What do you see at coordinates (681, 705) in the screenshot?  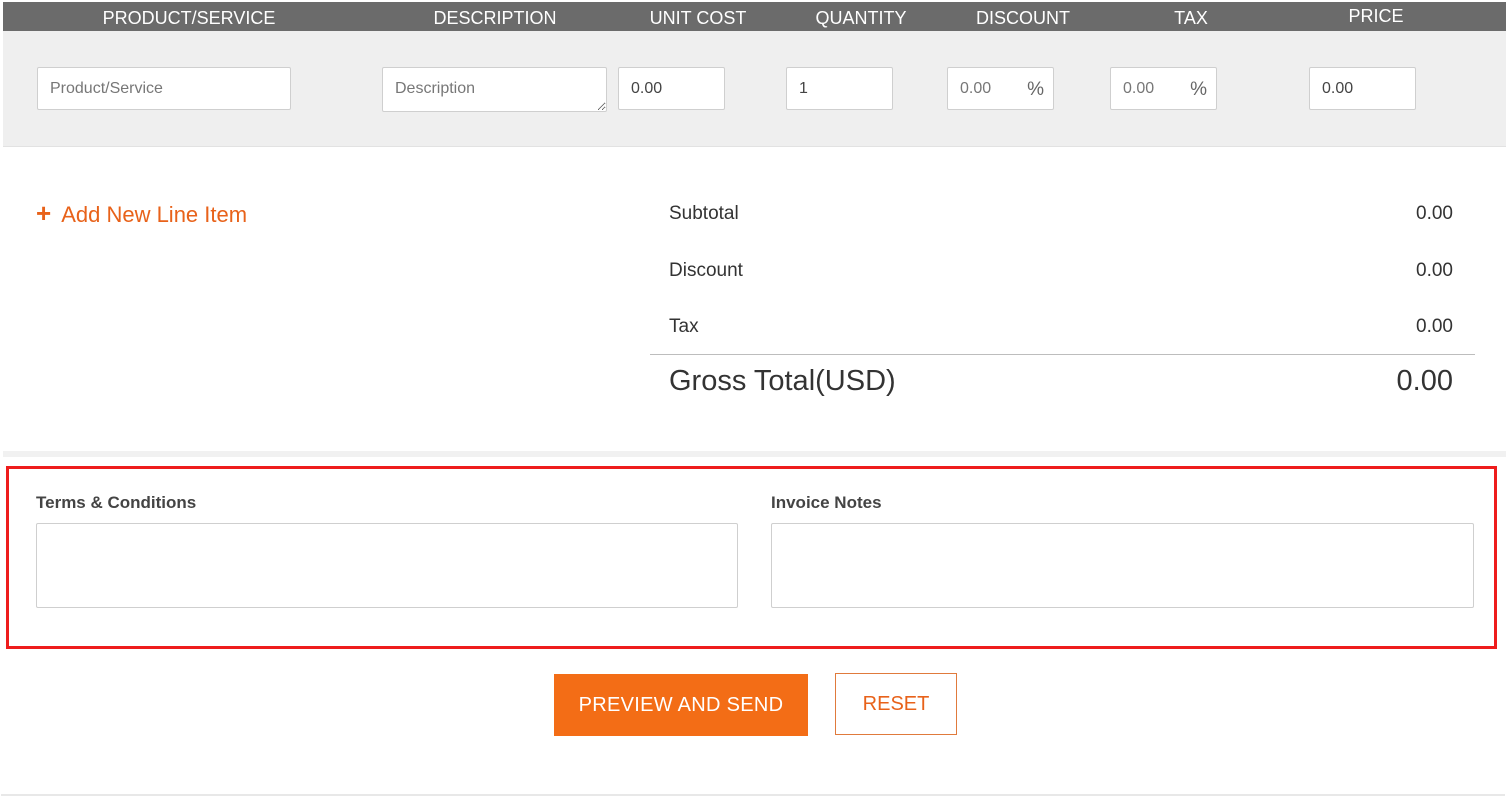 I see `preview-and-send-button: PREVIEW AND SEND` at bounding box center [681, 705].